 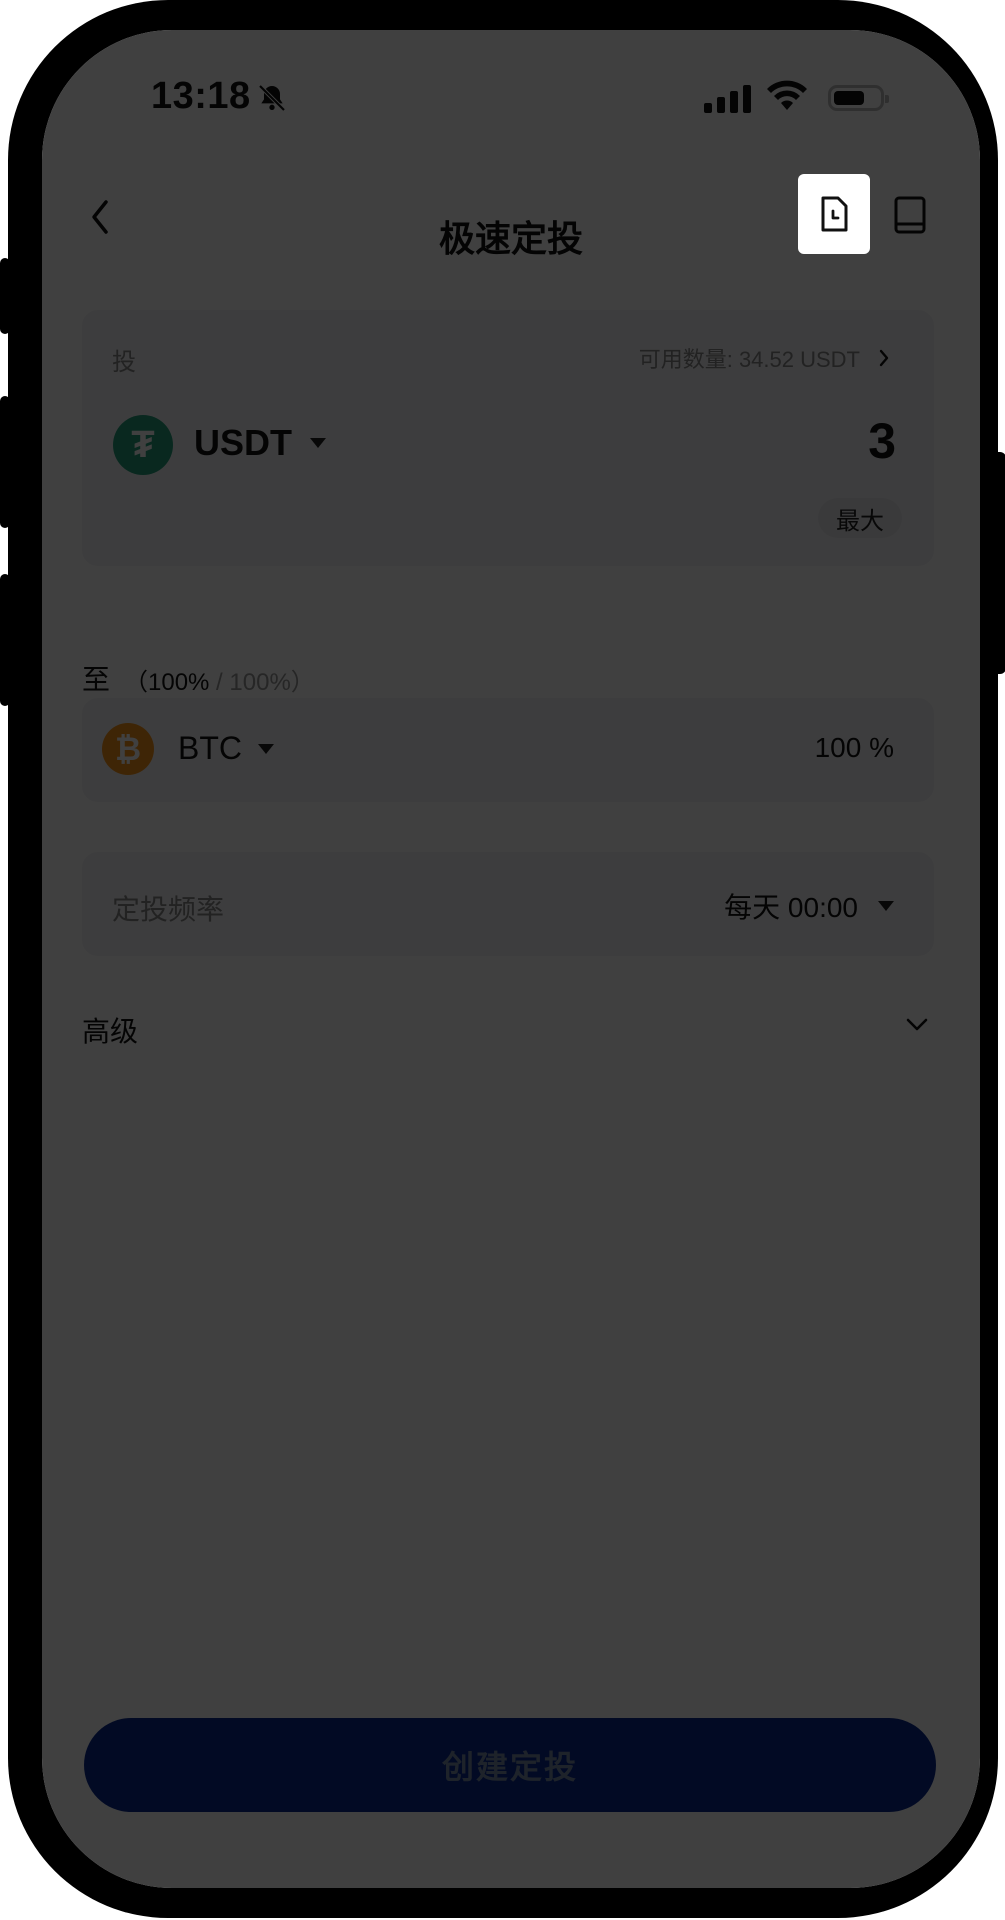 I want to click on document-clock-icon, so click(x=834, y=214).